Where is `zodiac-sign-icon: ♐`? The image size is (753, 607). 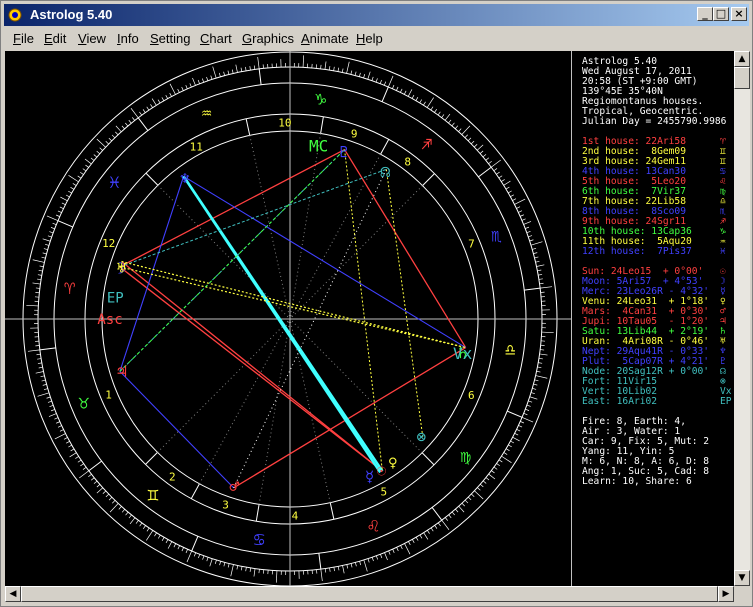 zodiac-sign-icon: ♐ is located at coordinates (426, 144).